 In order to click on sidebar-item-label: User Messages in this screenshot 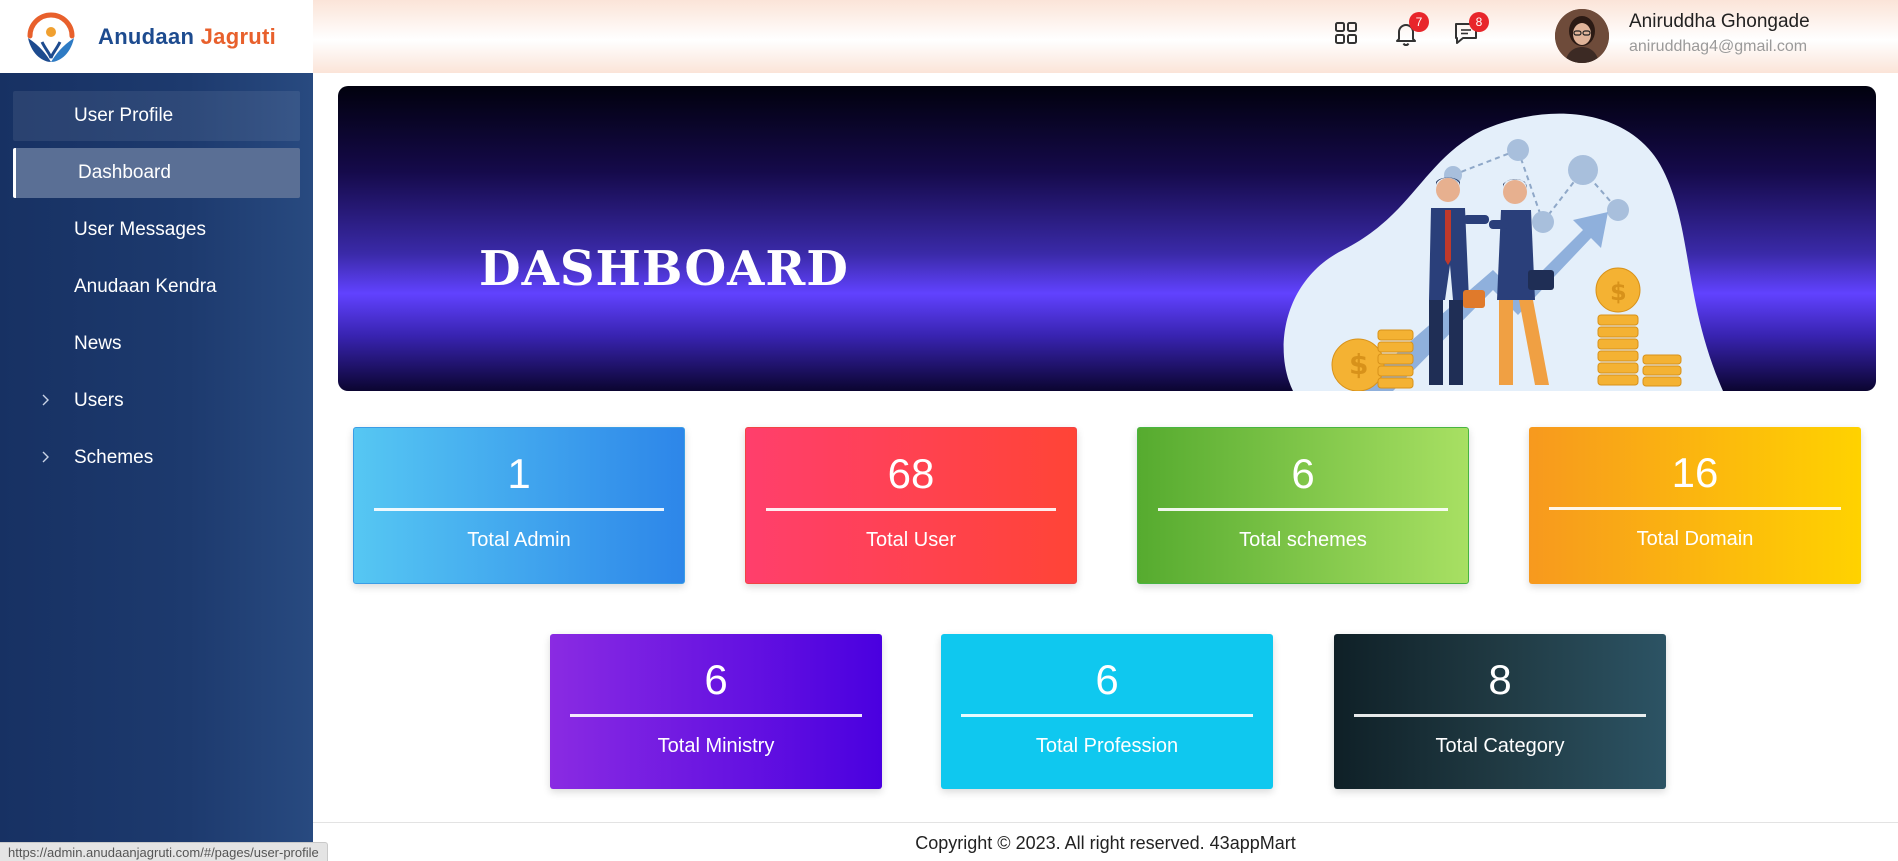, I will do `click(140, 229)`.